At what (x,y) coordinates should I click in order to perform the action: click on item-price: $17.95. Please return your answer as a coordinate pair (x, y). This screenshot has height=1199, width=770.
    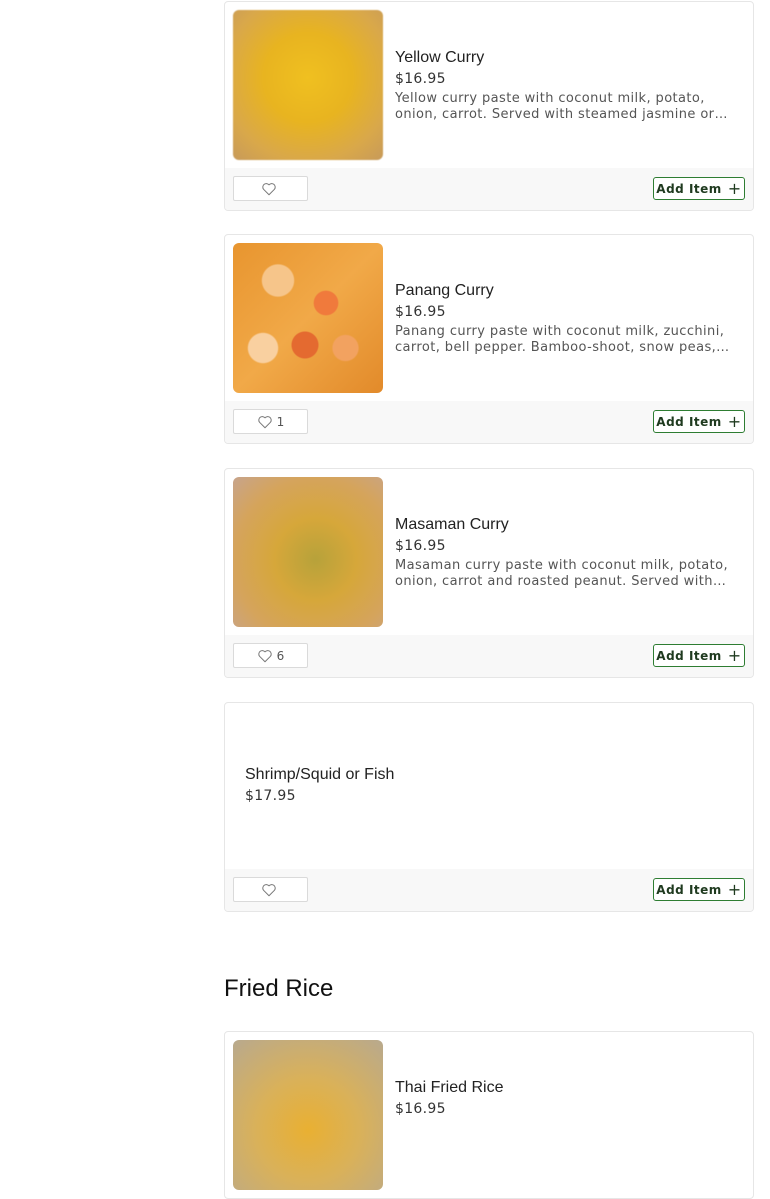
    Looking at the image, I should click on (270, 796).